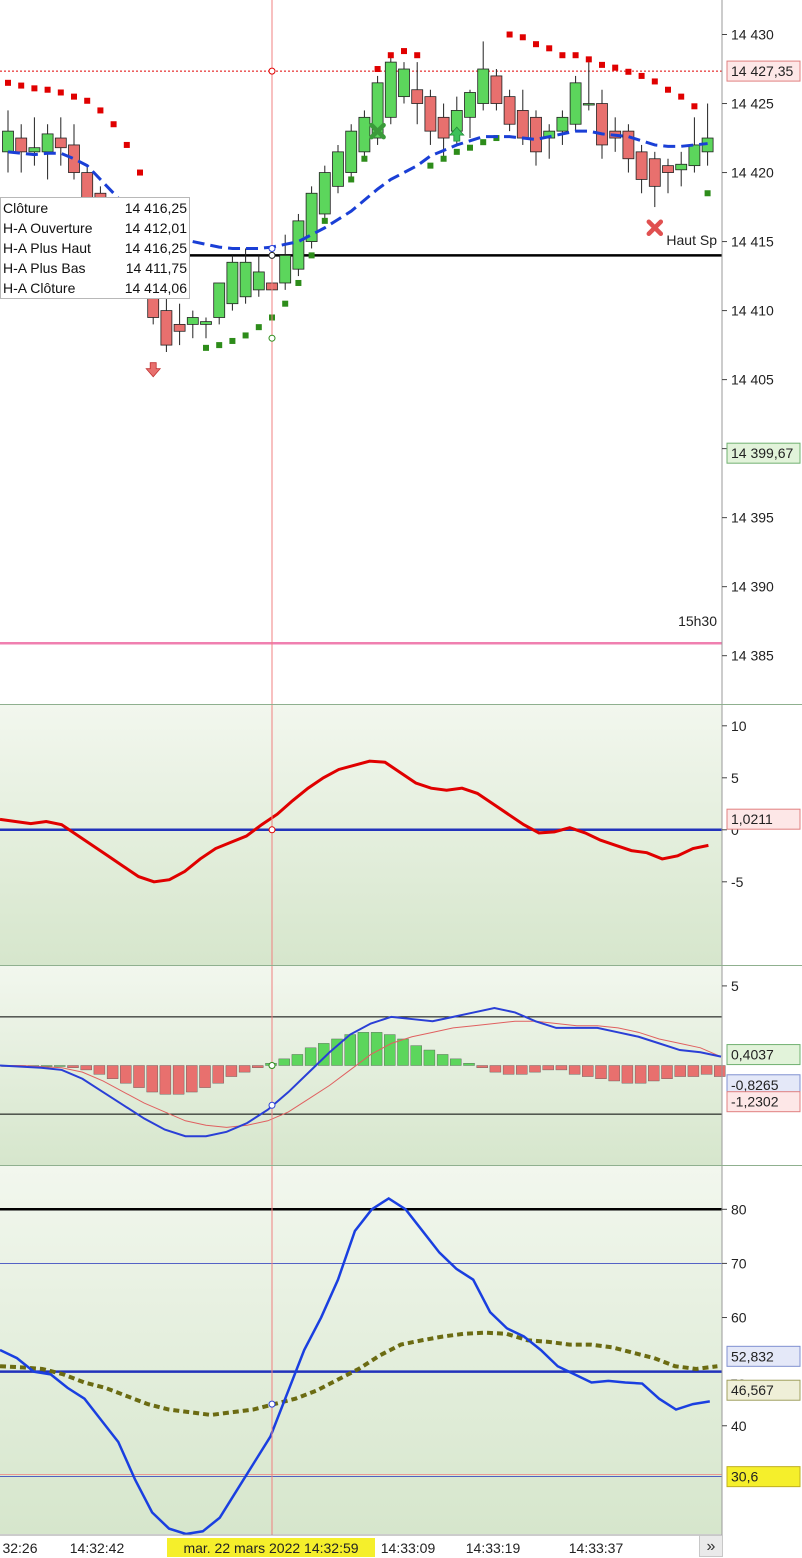 The width and height of the screenshot is (802, 1558). I want to click on price-tick-label: 14 395, so click(752, 518).